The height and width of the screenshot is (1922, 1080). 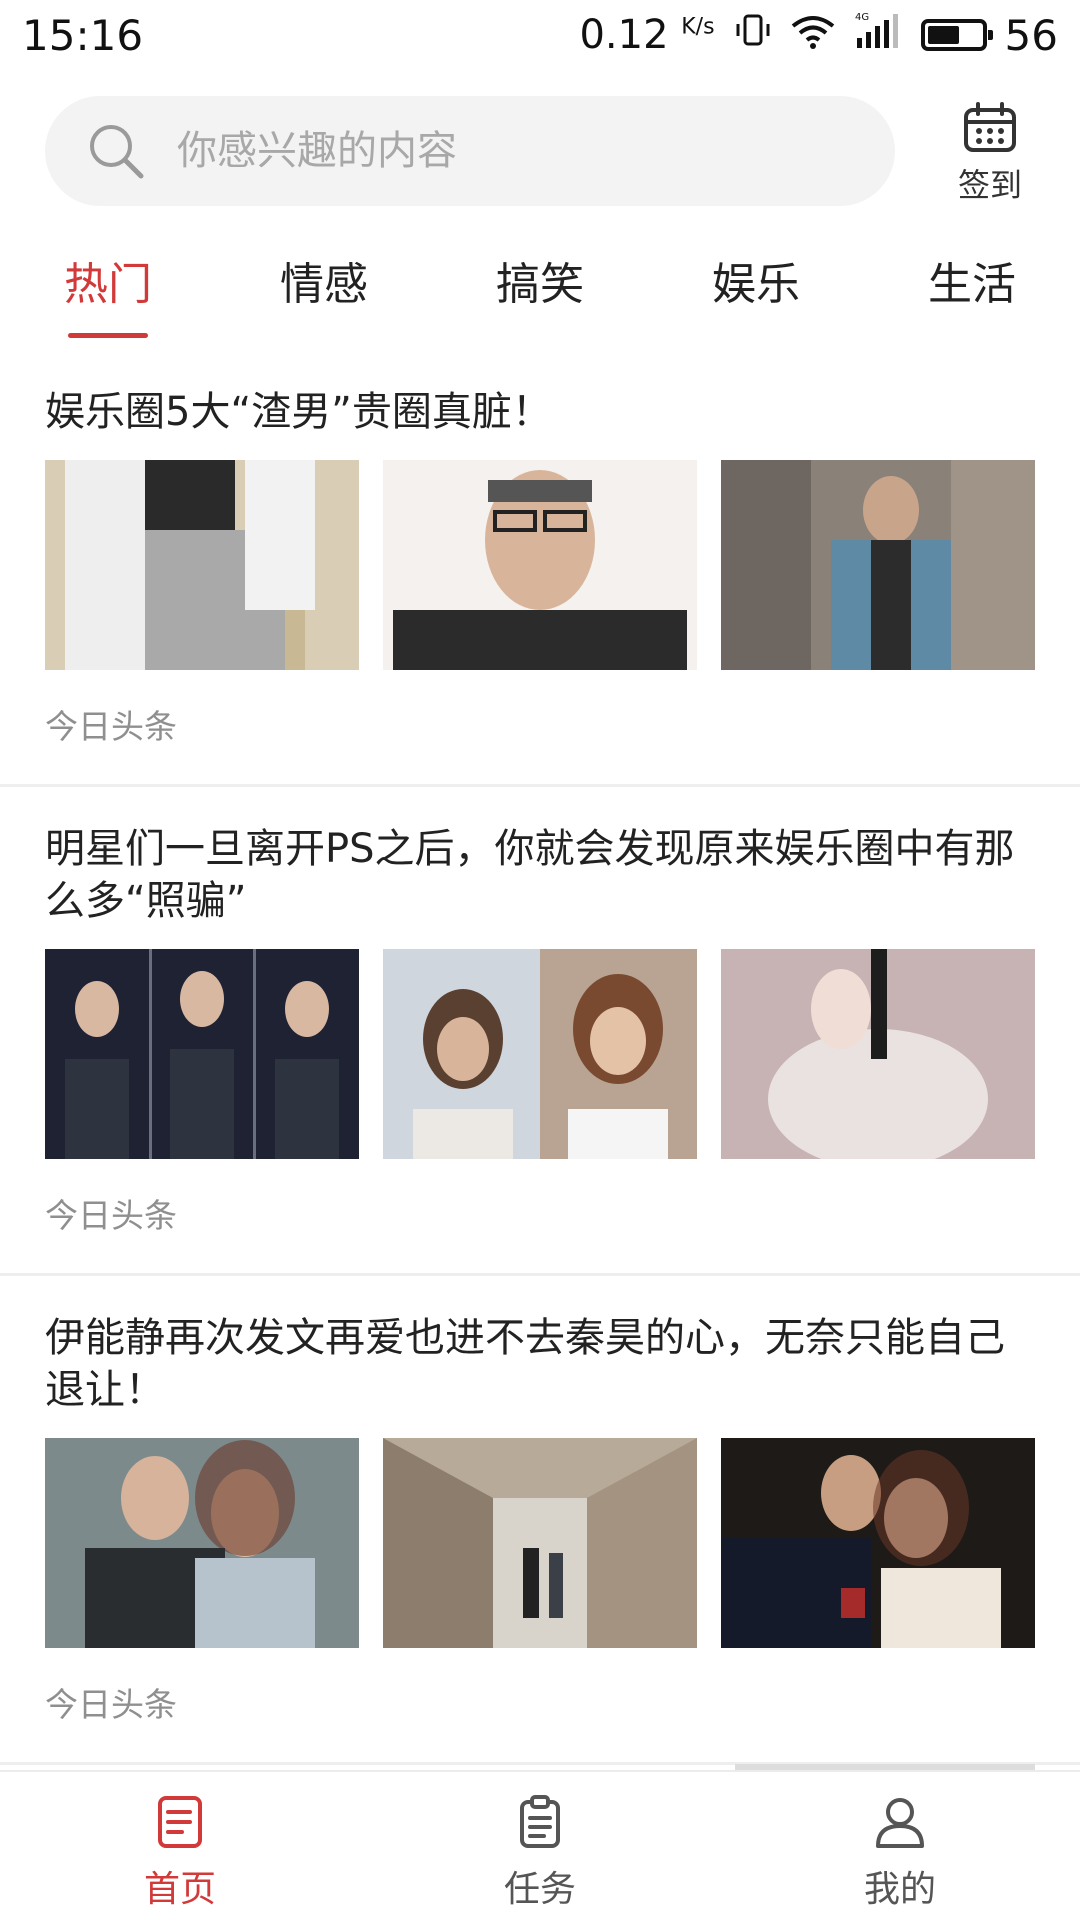 What do you see at coordinates (756, 290) in the screenshot?
I see `tab-entertainment: 娱乐` at bounding box center [756, 290].